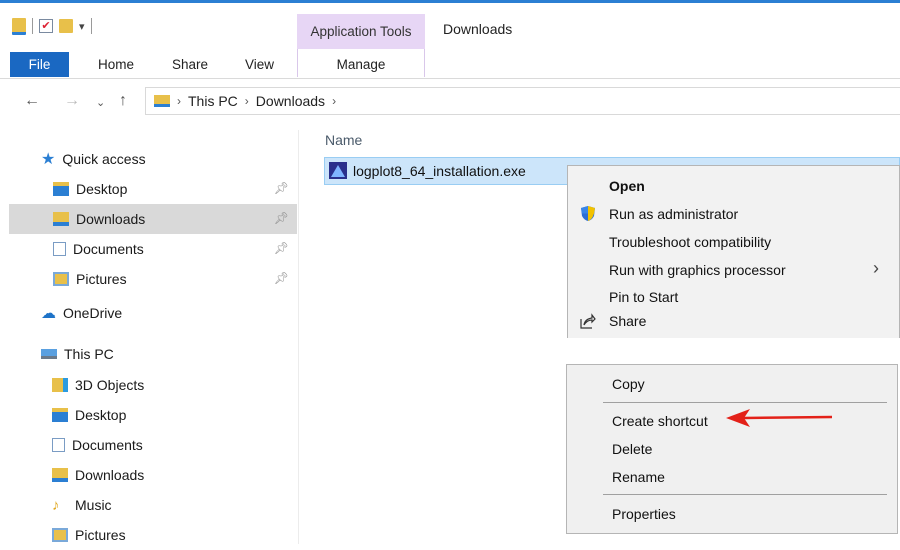 Image resolution: width=900 pixels, height=550 pixels. I want to click on menu-run-with-graphics-processor: Run with graphics processor, so click(697, 270).